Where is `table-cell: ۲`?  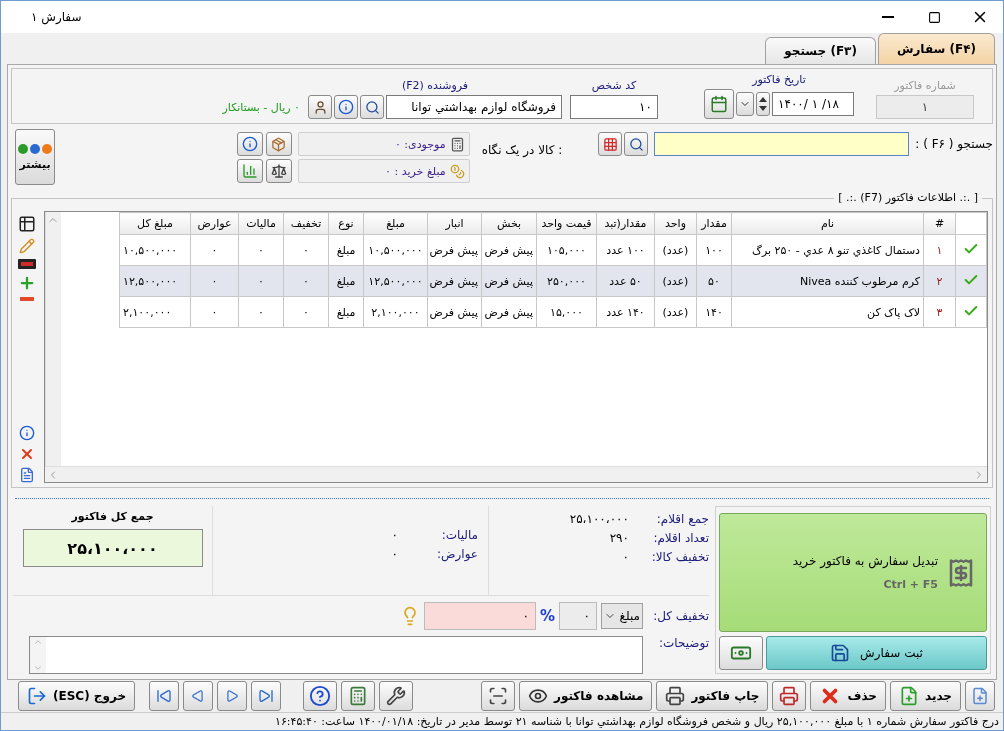 table-cell: ۲ is located at coordinates (939, 281).